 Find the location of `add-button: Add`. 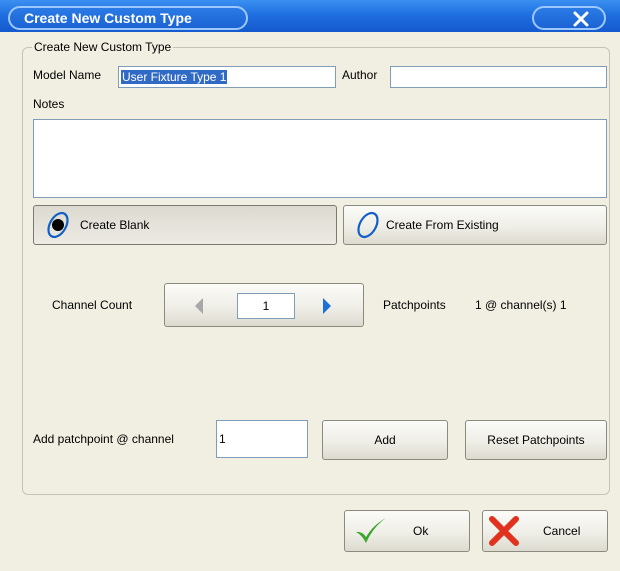

add-button: Add is located at coordinates (385, 440).